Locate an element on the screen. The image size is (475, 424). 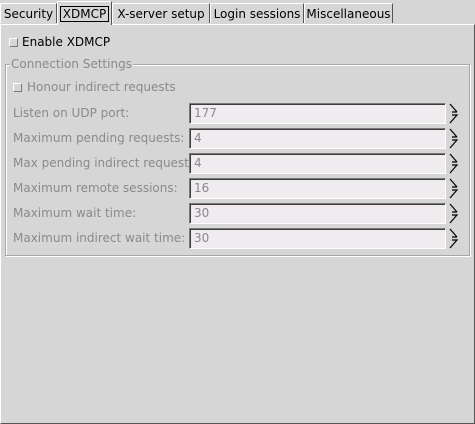
tab-xdmcp: XDMCP is located at coordinates (84, 13).